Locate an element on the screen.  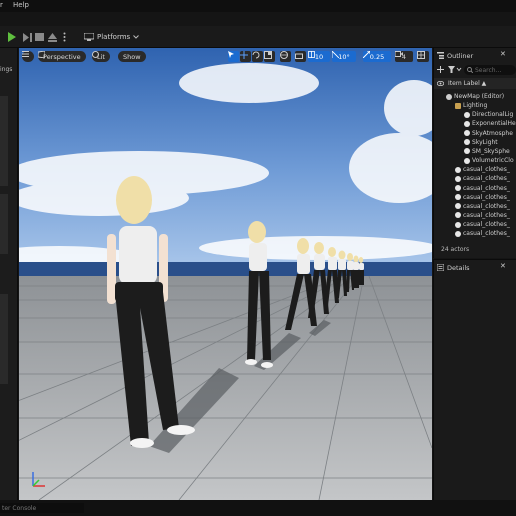
outliner-tab: Outliner is located at coordinates (455, 55).